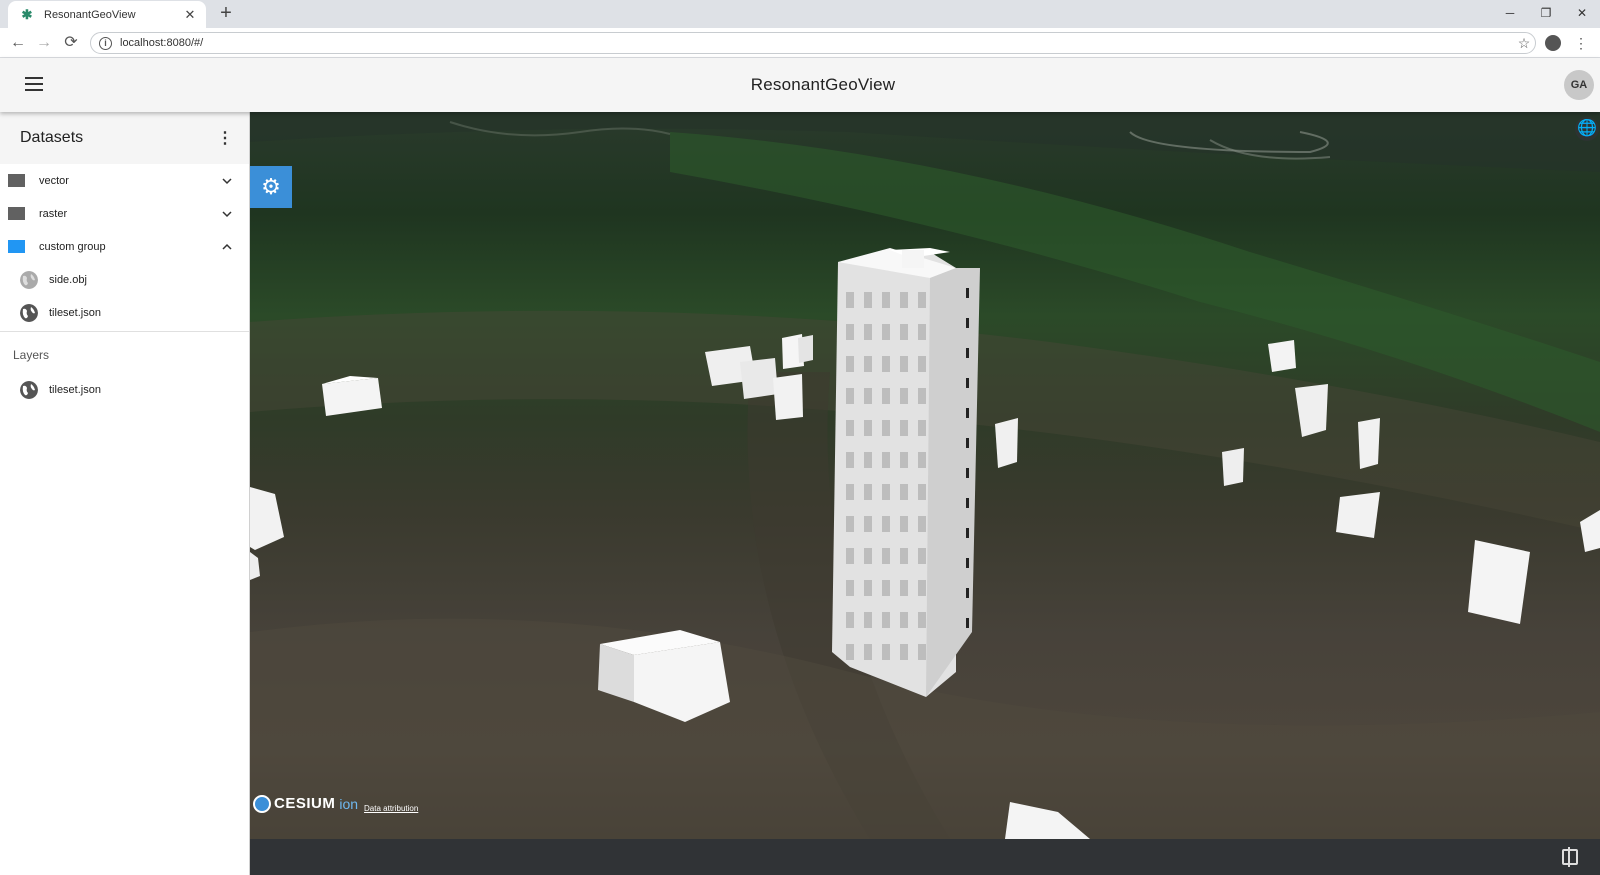  What do you see at coordinates (68, 279) in the screenshot?
I see `file-label: side.obj` at bounding box center [68, 279].